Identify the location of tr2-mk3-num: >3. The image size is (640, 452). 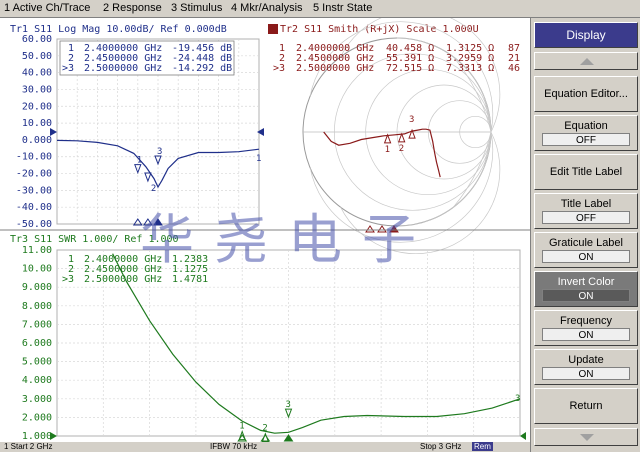
(279, 68).